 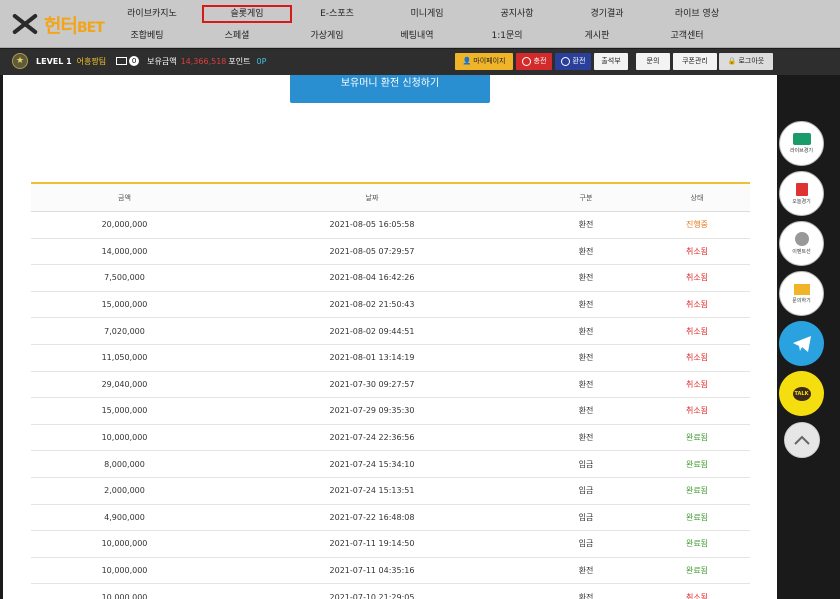 What do you see at coordinates (390, 385) in the screenshot?
I see `table-row: 29,040,000 2021-07-30 09:27:57 환전 취소됨` at bounding box center [390, 385].